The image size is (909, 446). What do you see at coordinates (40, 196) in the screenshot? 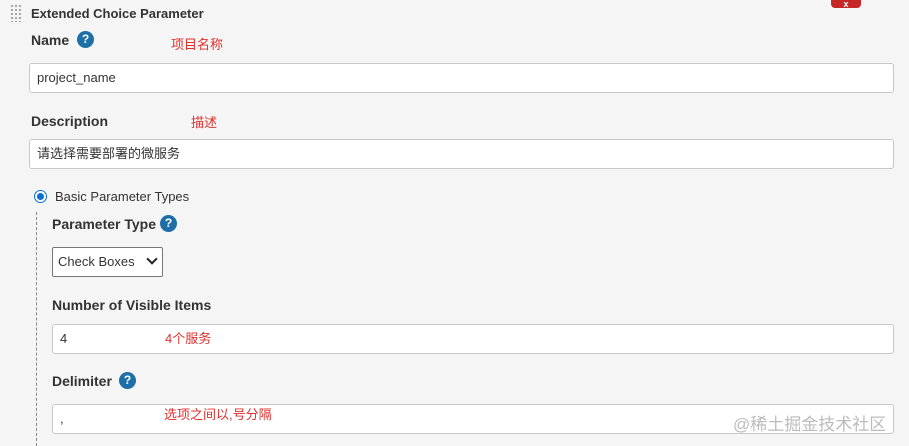
I see `basic-parameter-types-radio` at bounding box center [40, 196].